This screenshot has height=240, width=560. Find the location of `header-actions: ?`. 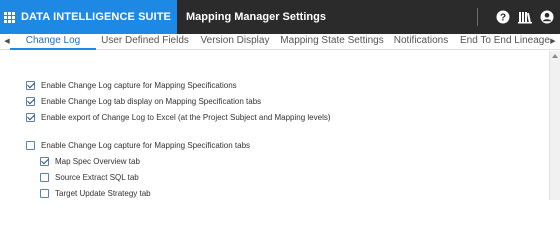

header-actions: ? is located at coordinates (515, 17).